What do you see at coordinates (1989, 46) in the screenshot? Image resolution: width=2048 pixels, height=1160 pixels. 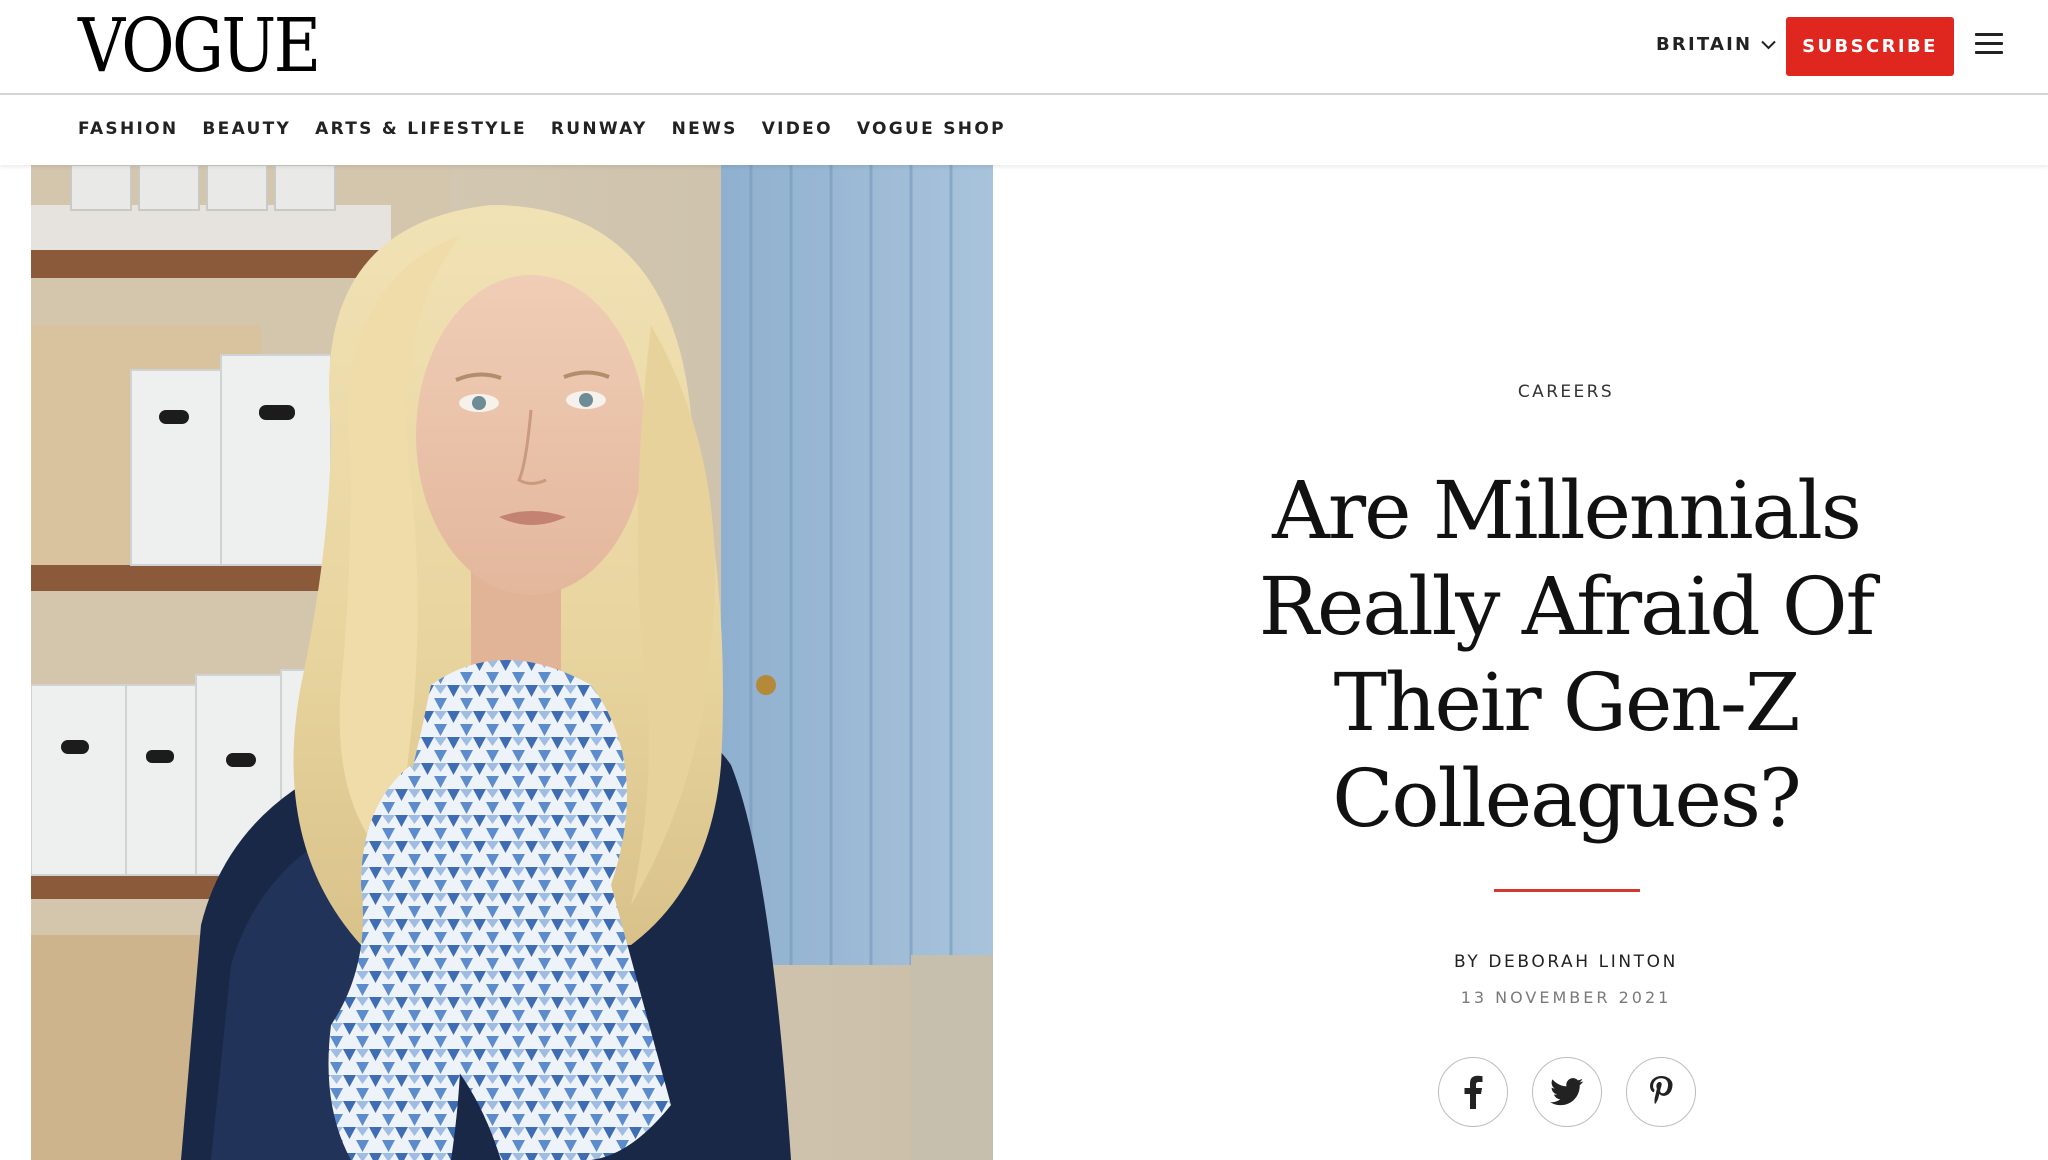 I see `hamburger-menu-icon` at bounding box center [1989, 46].